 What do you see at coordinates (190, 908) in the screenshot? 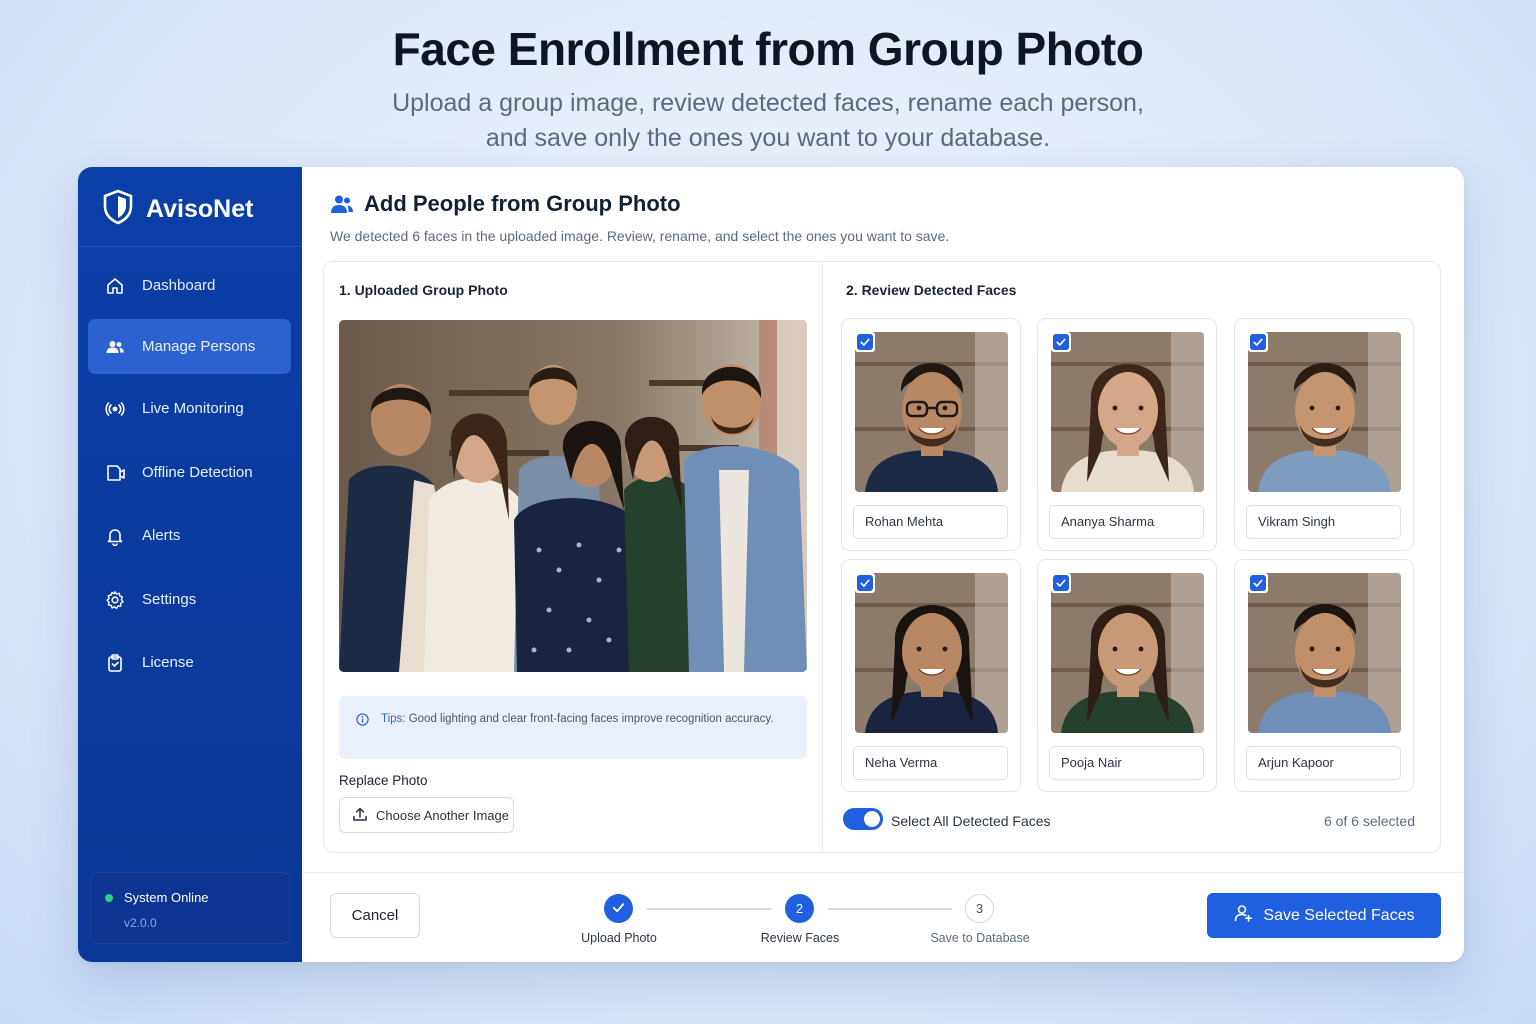
I see `system-status: System Online v2.0.0` at bounding box center [190, 908].